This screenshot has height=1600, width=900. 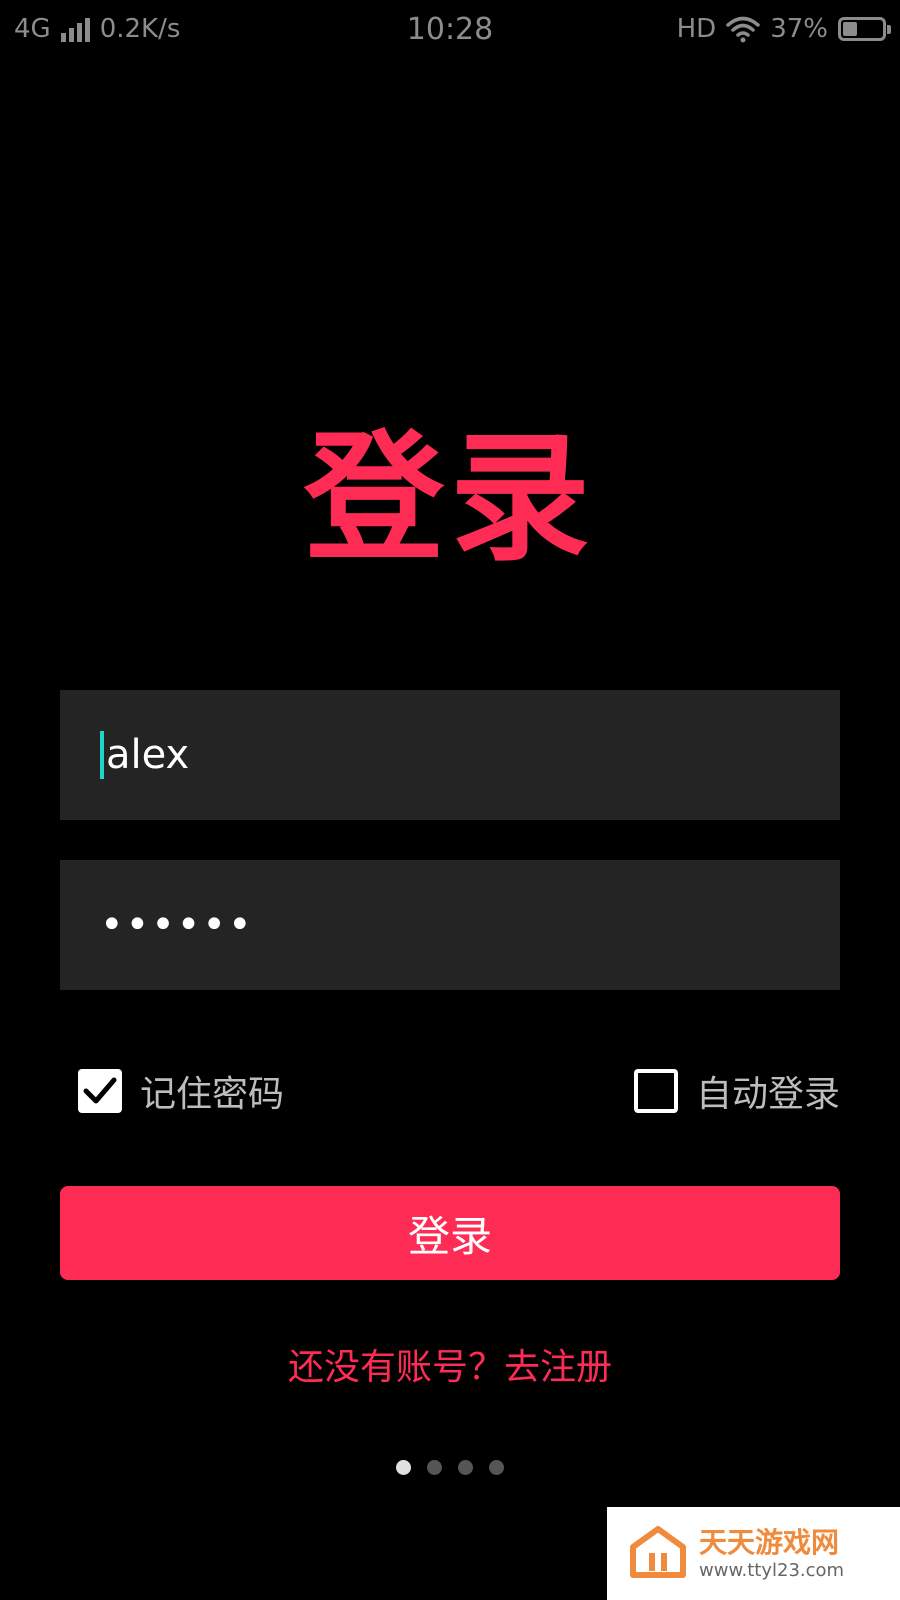 What do you see at coordinates (450, 32) in the screenshot?
I see `status-bar: 4G 0.2K/s 10:28 HD 37%` at bounding box center [450, 32].